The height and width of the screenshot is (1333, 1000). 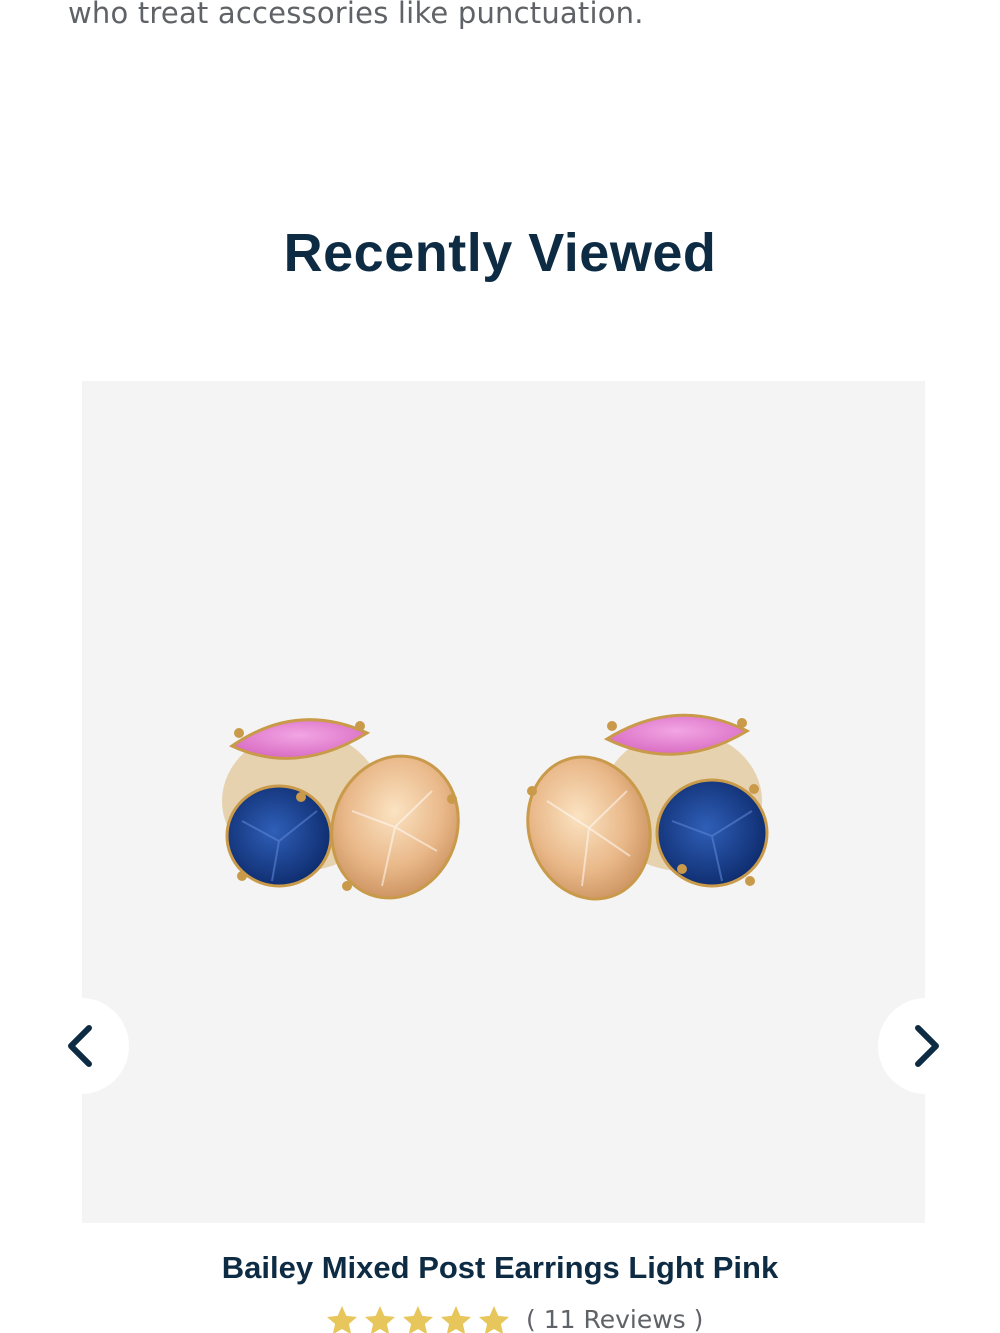 I want to click on right-earring, so click(x=647, y=807).